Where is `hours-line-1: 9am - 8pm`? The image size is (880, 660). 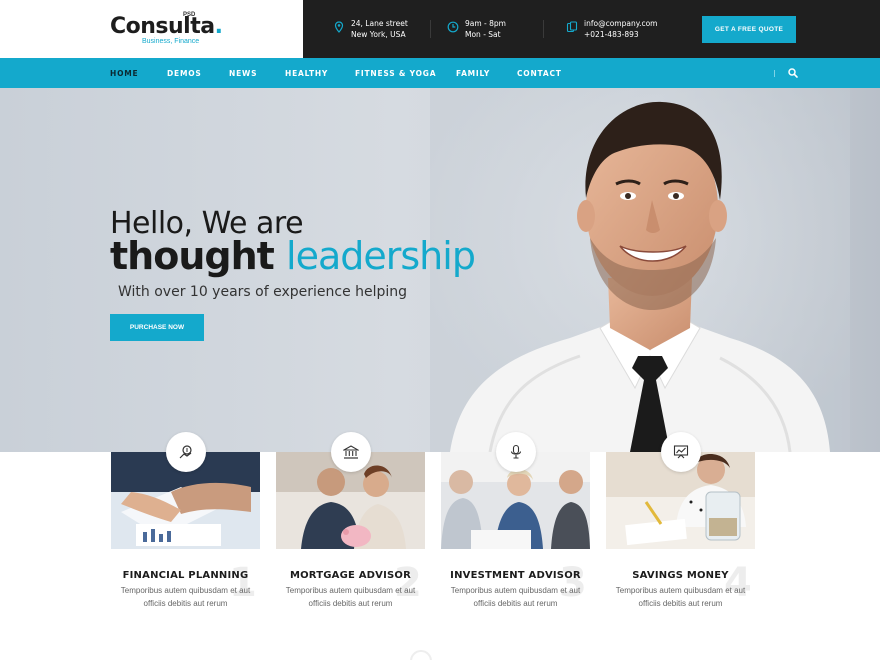
hours-line-1: 9am - 8pm is located at coordinates (485, 23).